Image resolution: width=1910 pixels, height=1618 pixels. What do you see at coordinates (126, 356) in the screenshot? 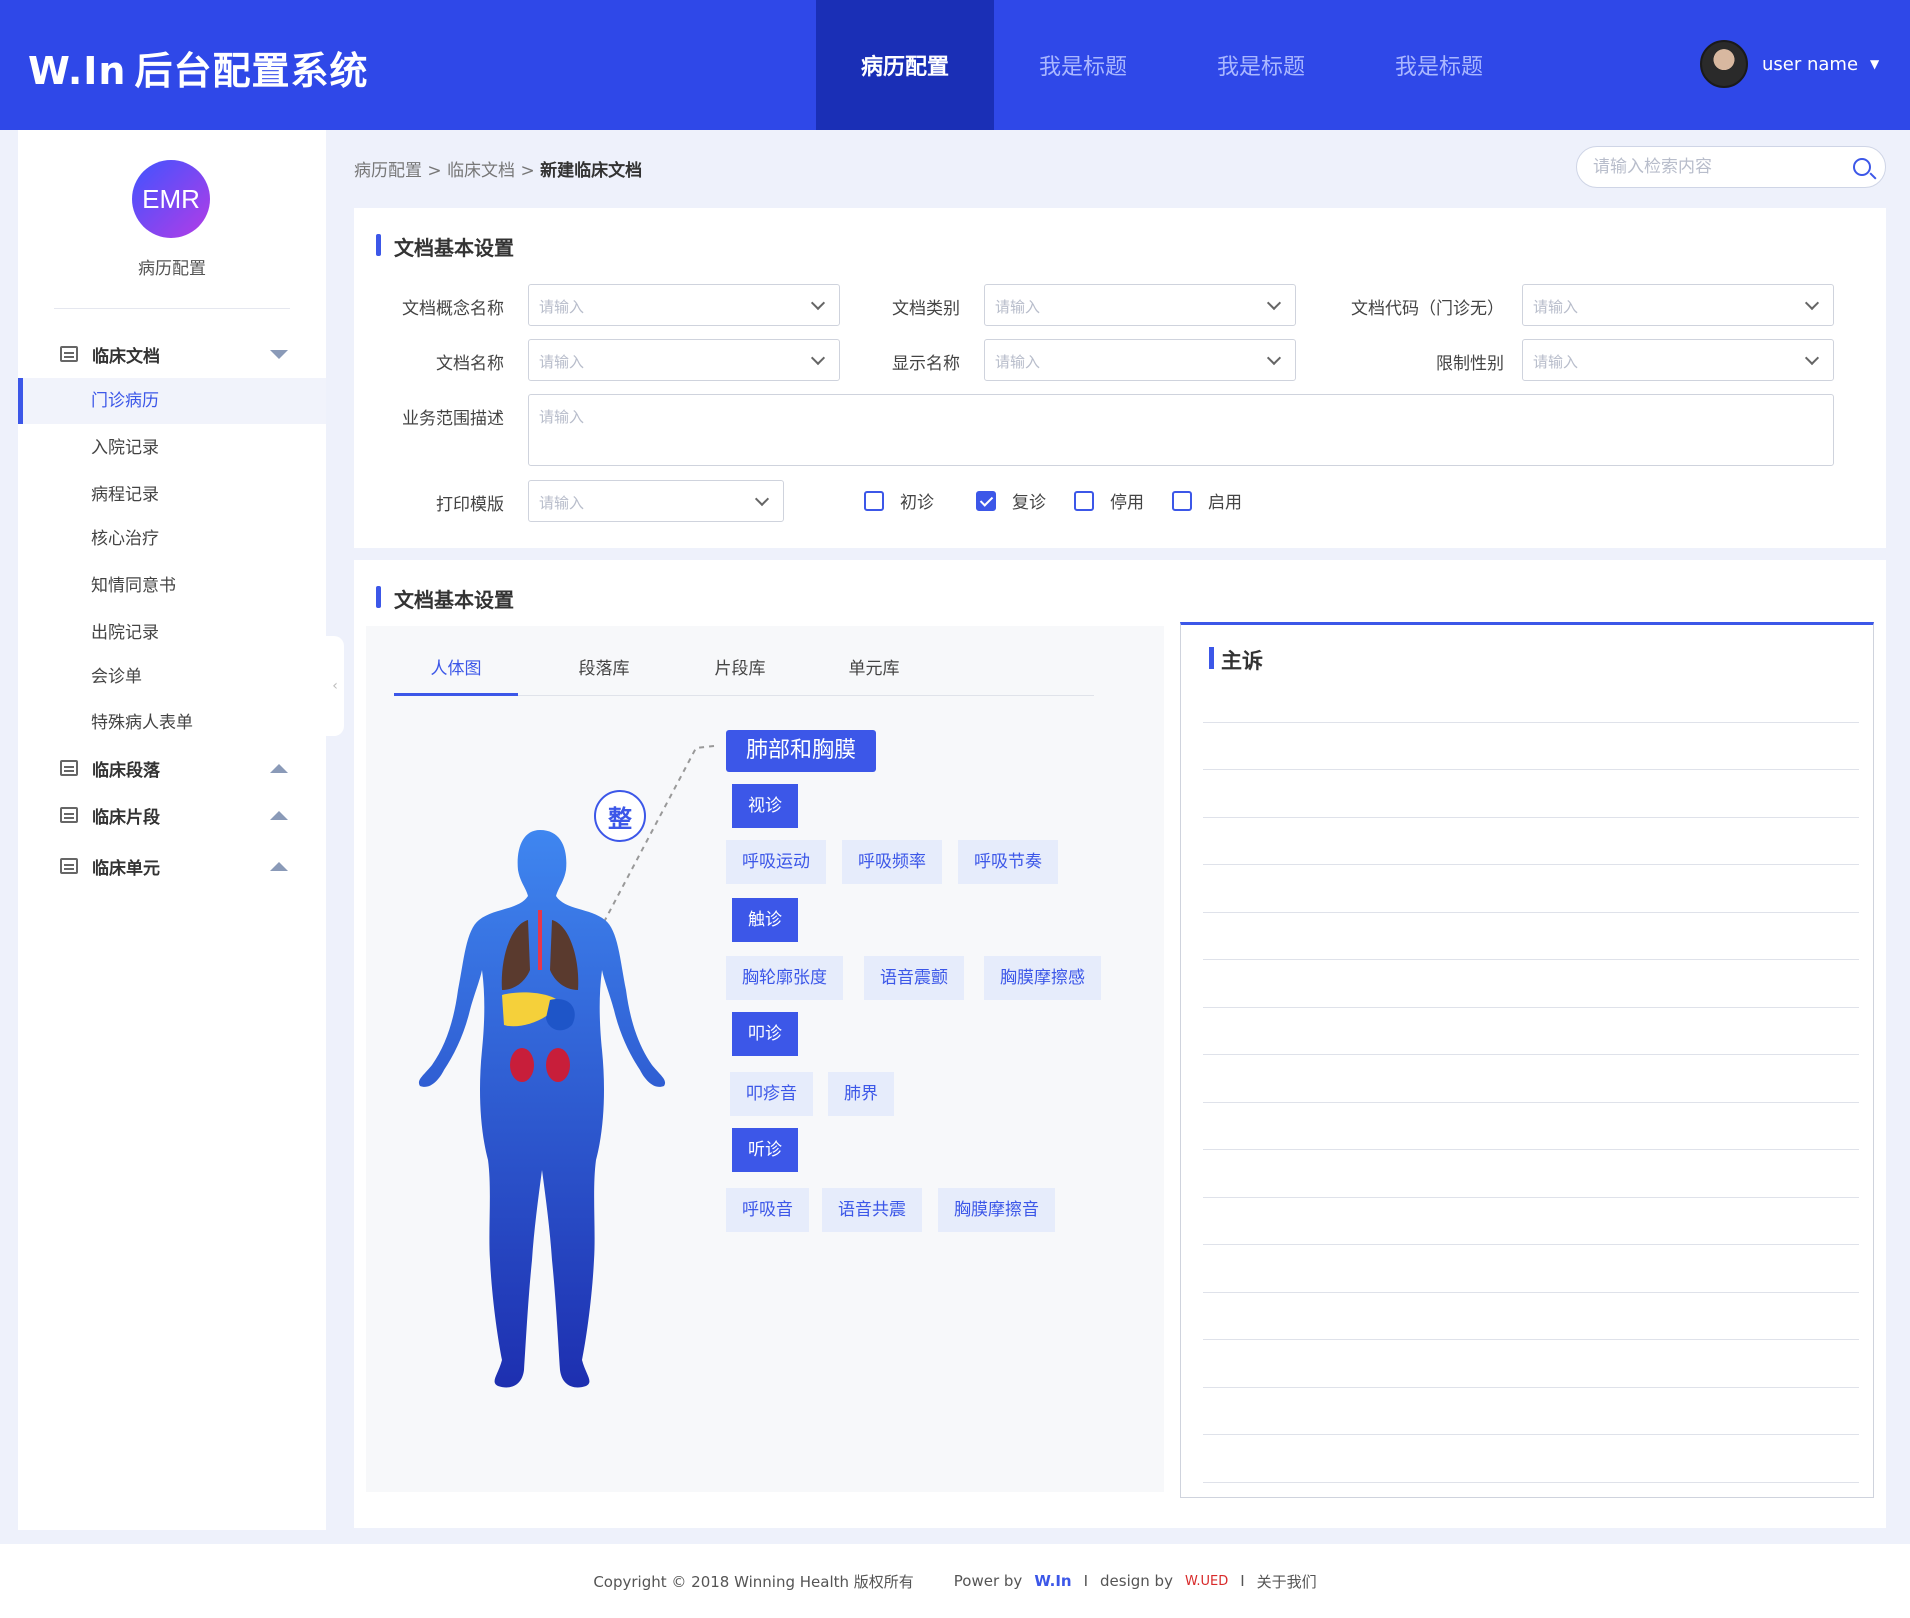
I see `group-label: 临床文档` at bounding box center [126, 356].